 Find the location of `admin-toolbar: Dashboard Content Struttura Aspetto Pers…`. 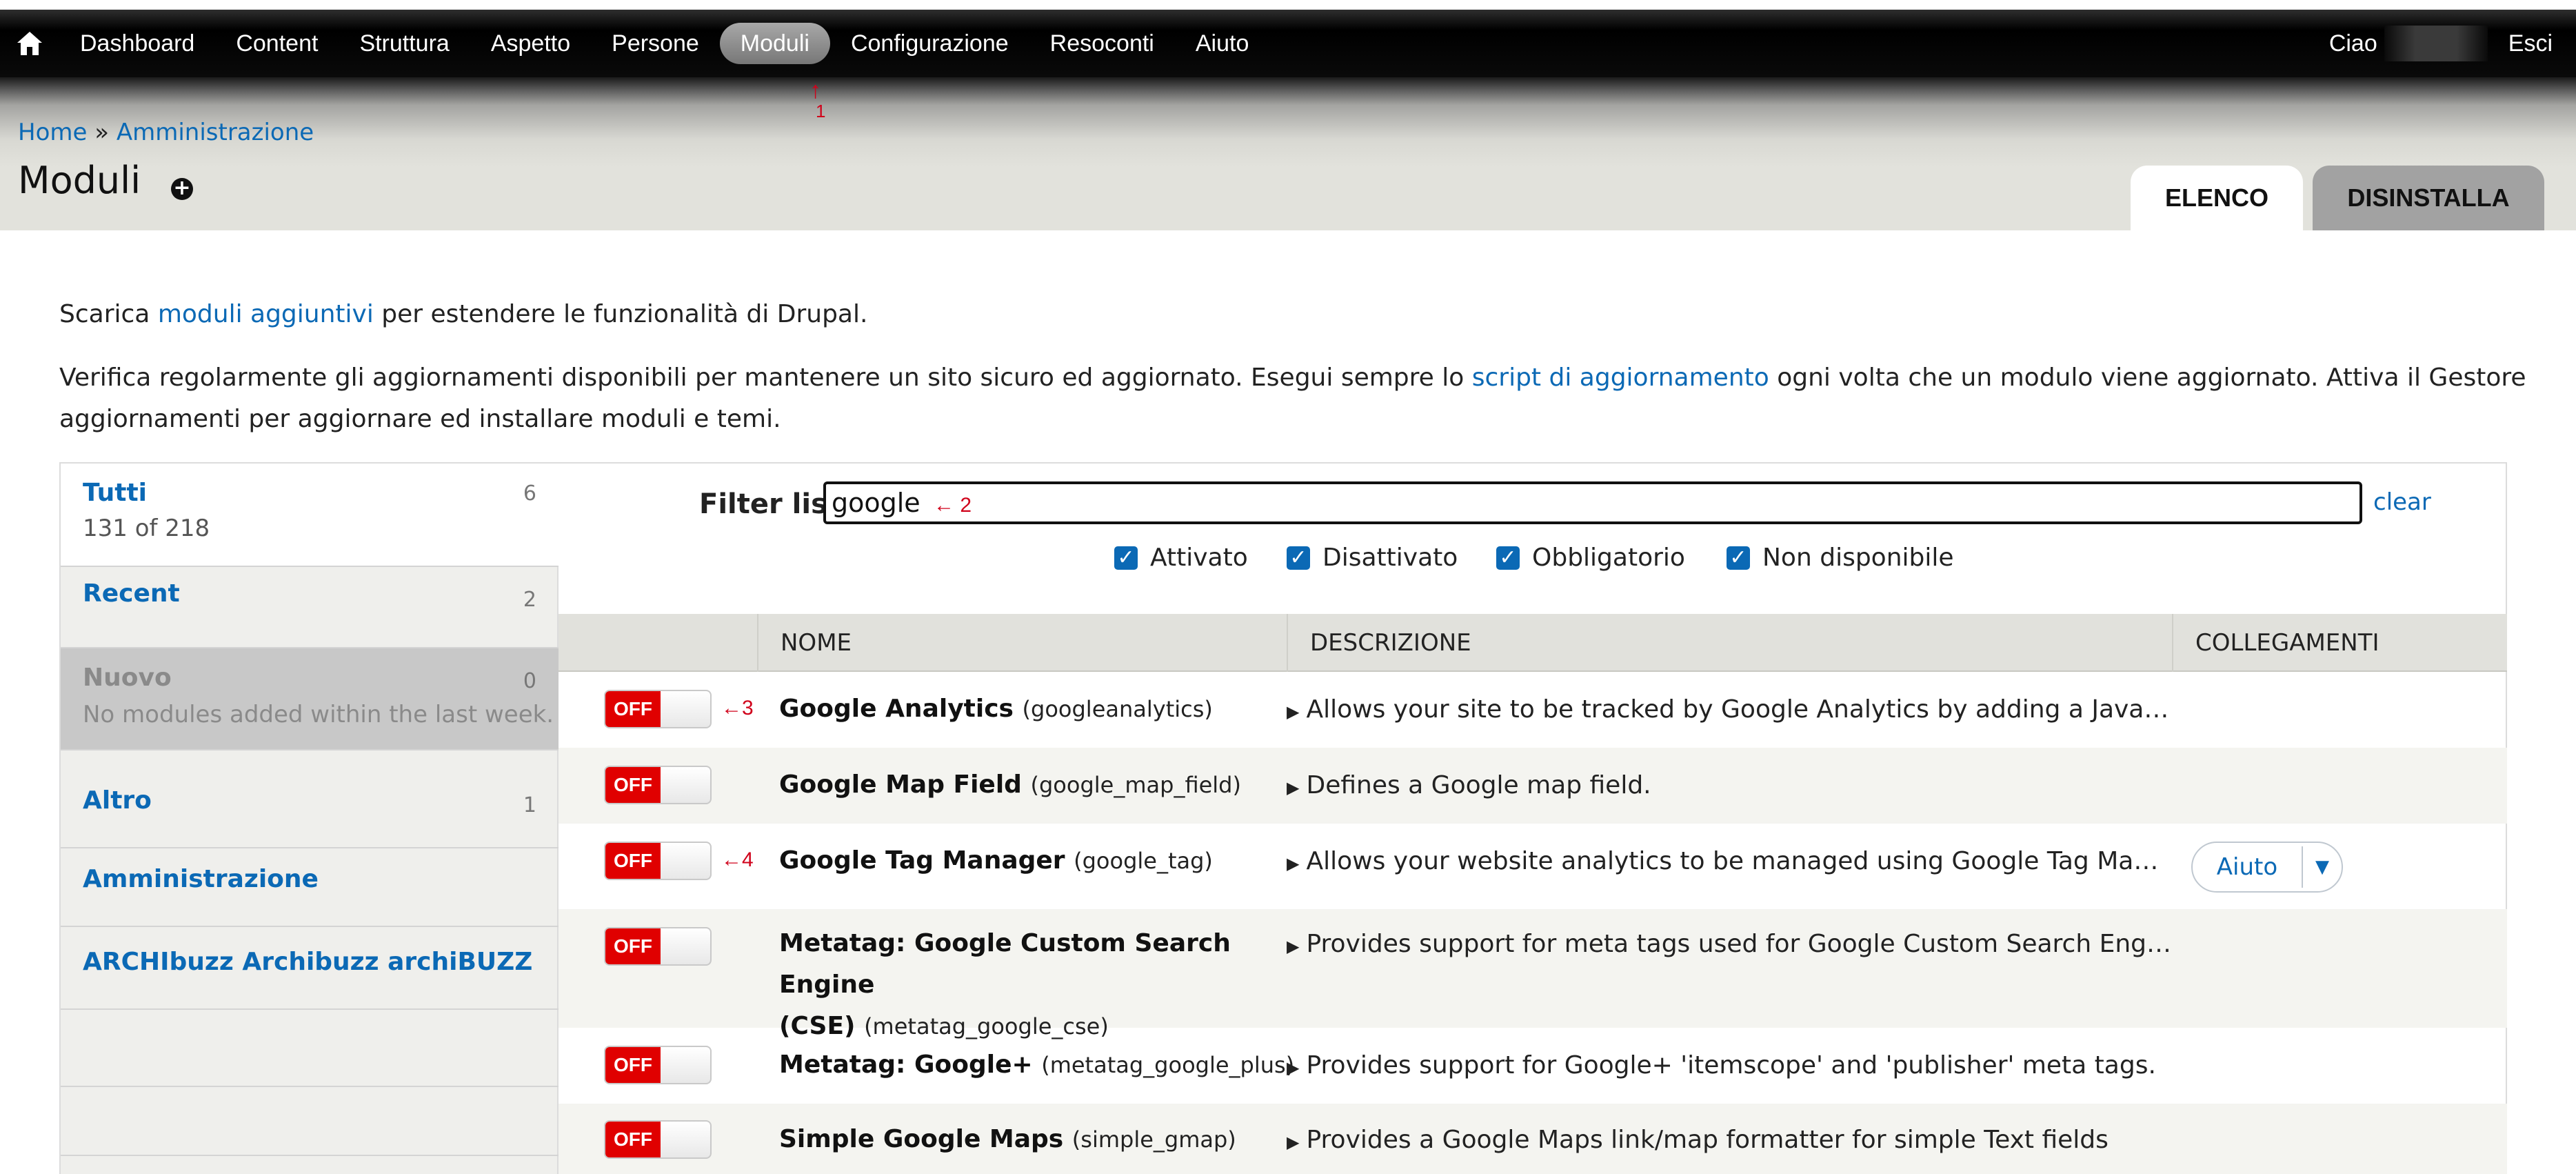

admin-toolbar: Dashboard Content Struttura Aspetto Pers… is located at coordinates (1288, 43).